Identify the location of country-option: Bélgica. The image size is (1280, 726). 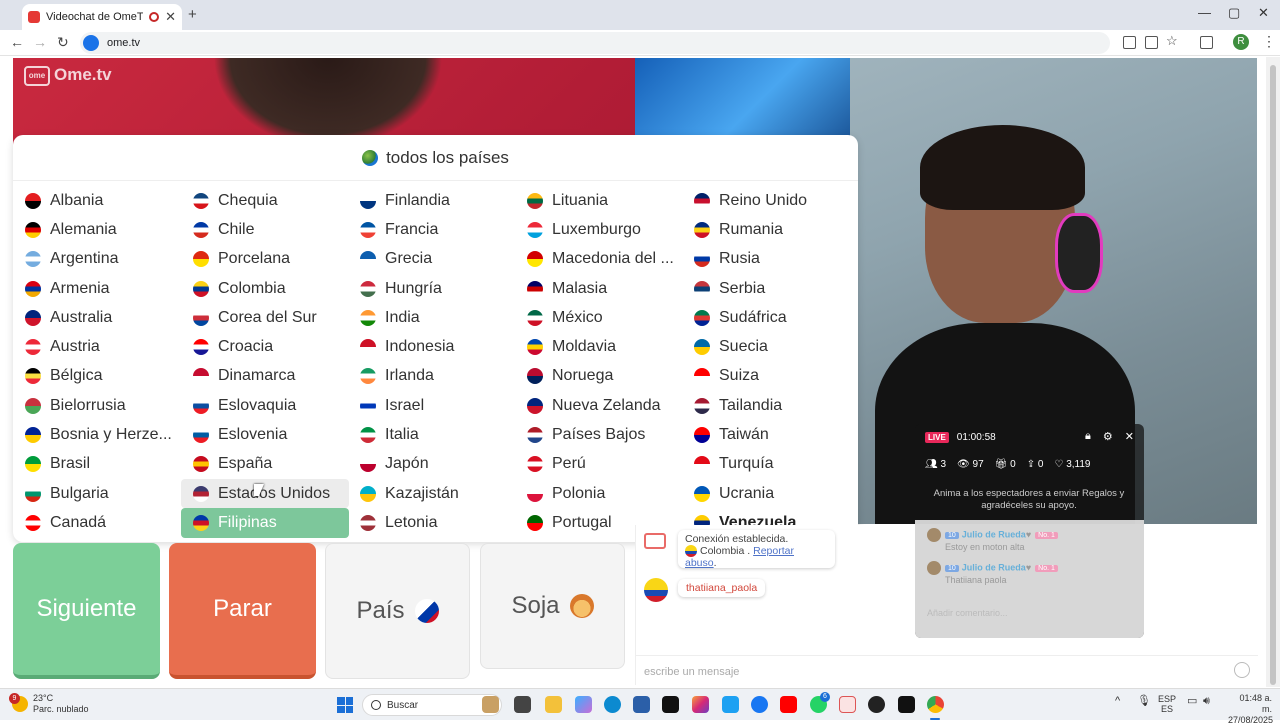
(97, 376).